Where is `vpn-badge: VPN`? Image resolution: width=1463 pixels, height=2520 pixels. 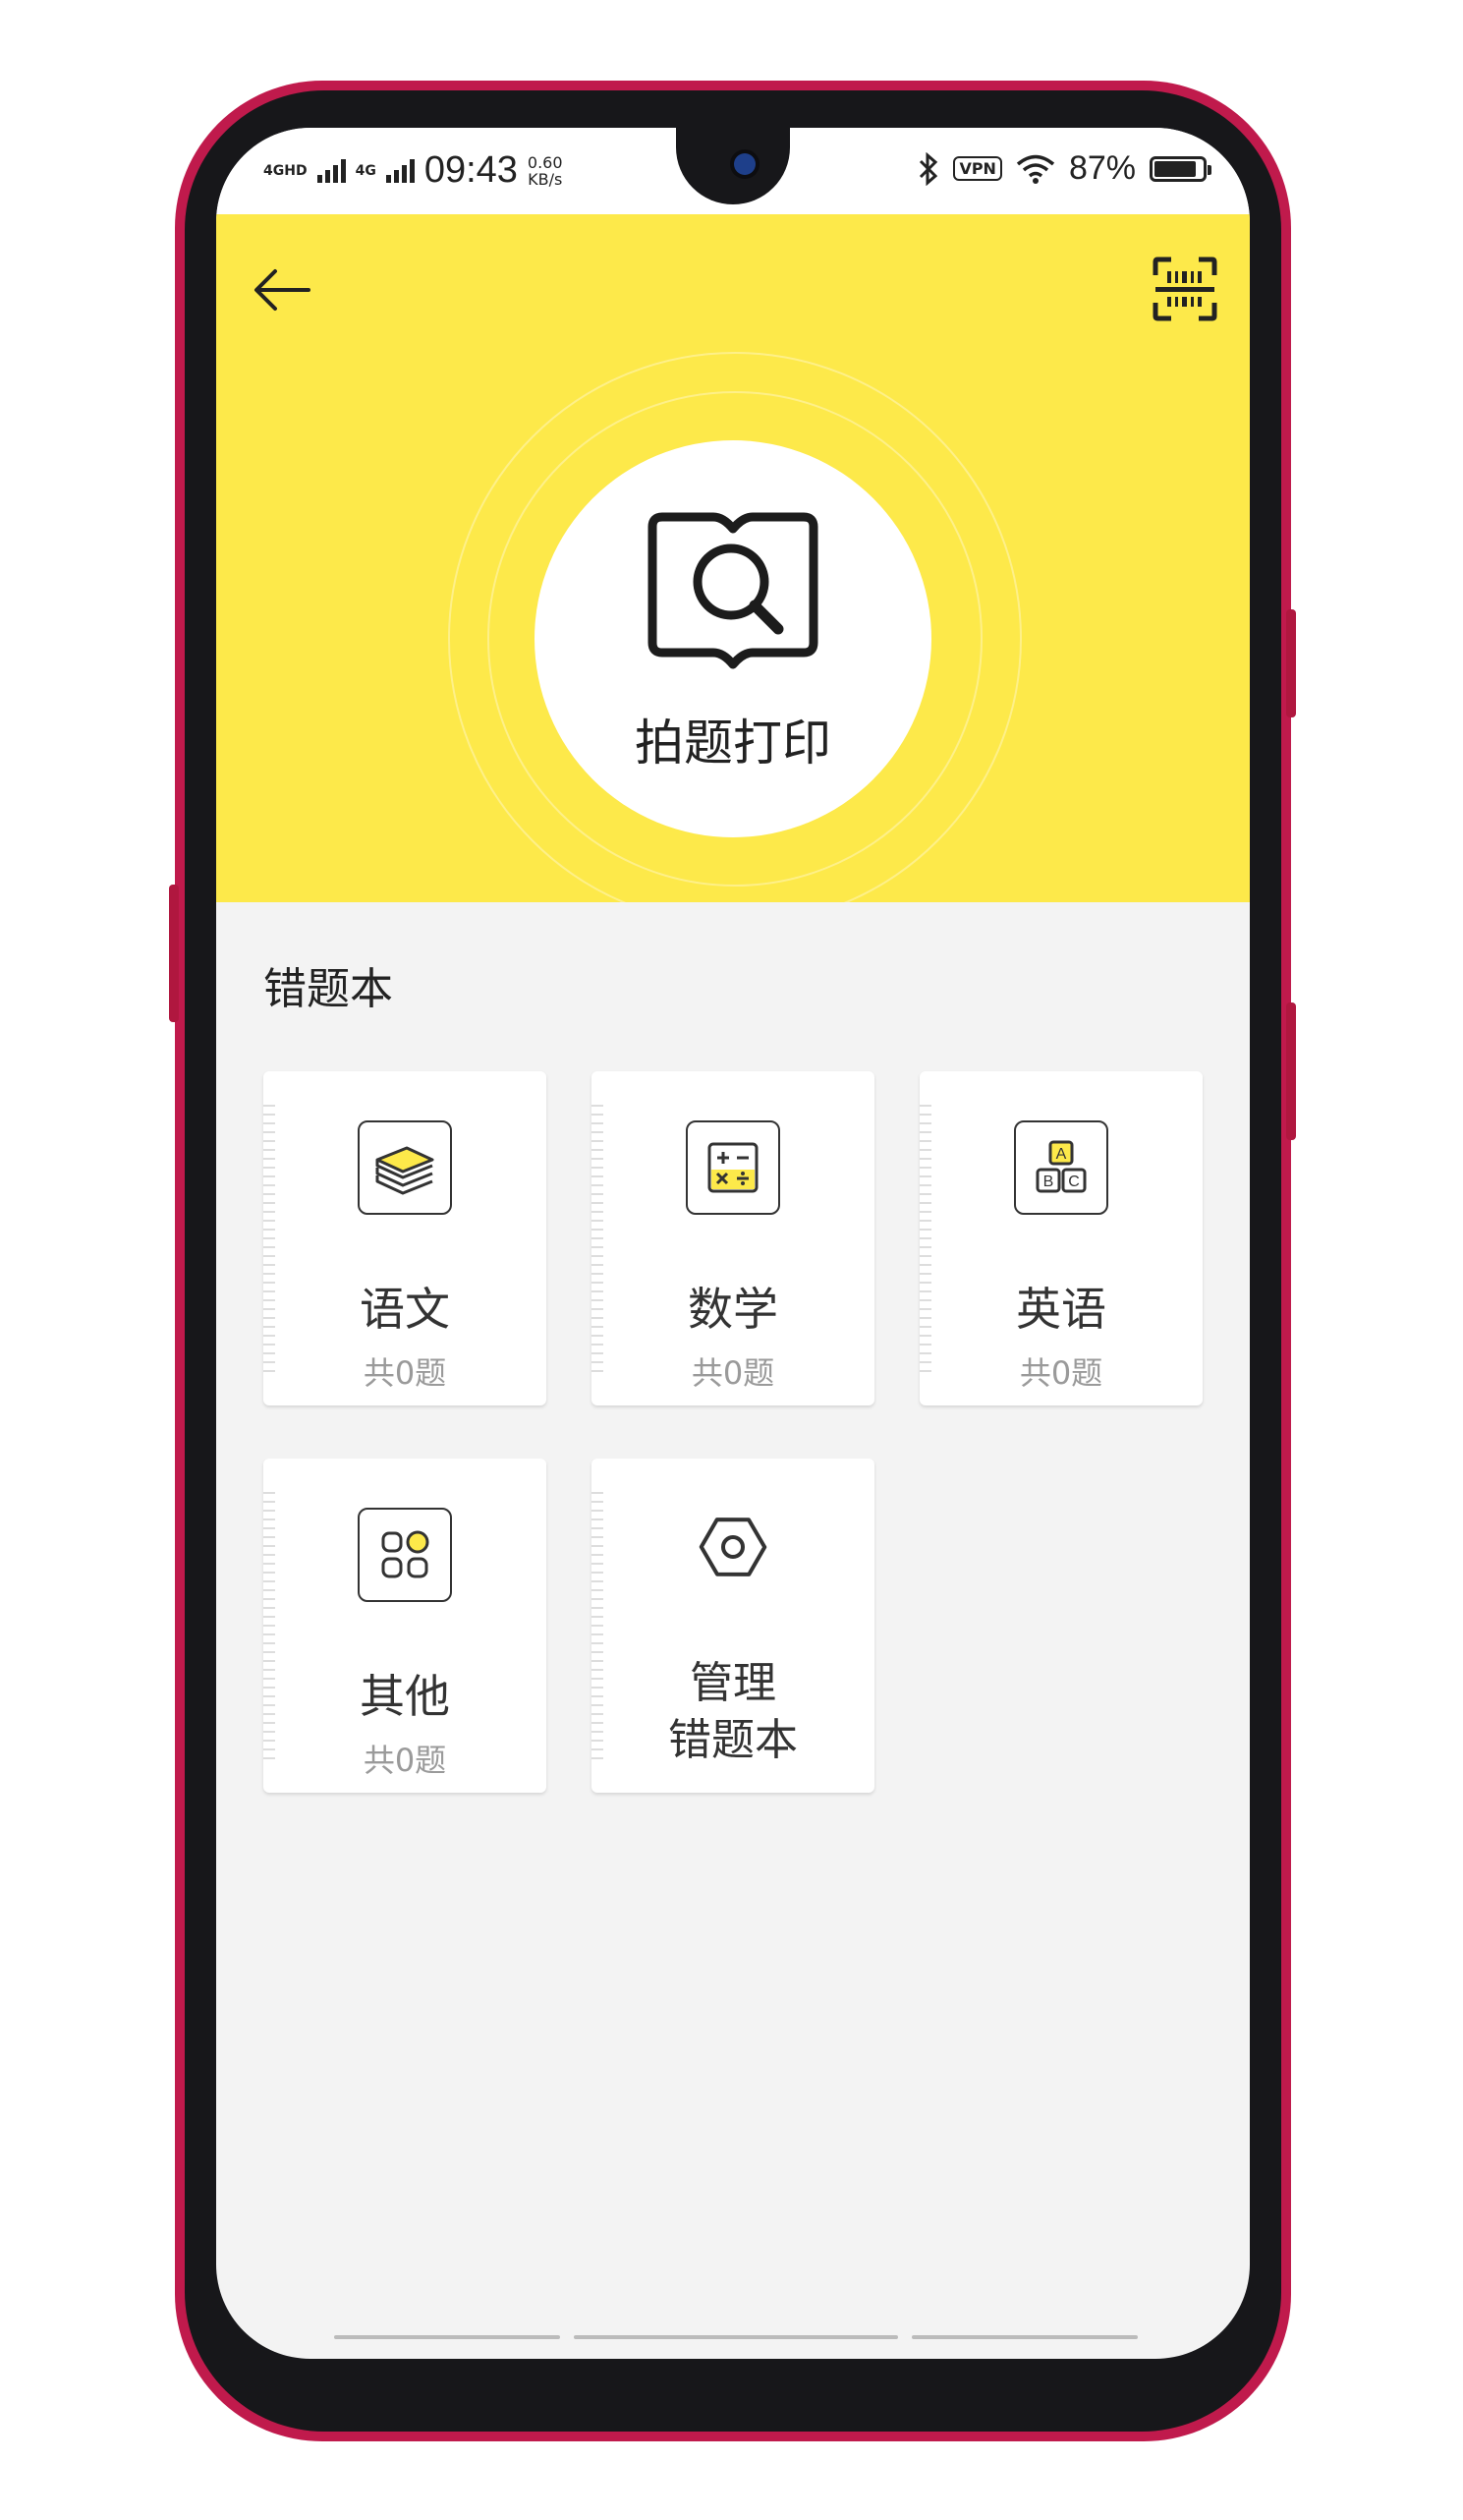
vpn-badge: VPN is located at coordinates (977, 168).